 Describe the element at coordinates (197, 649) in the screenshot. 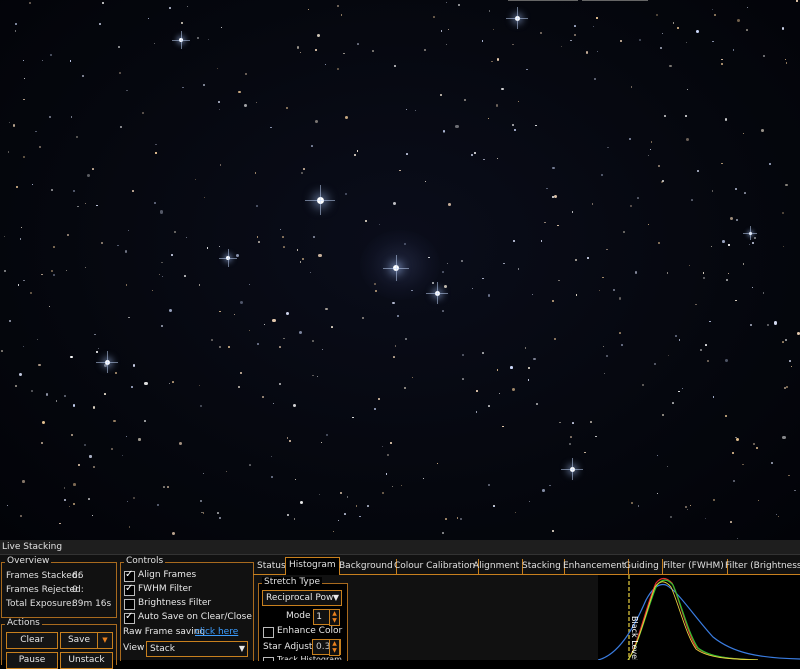

I see `view-select: Stack ▼` at that location.